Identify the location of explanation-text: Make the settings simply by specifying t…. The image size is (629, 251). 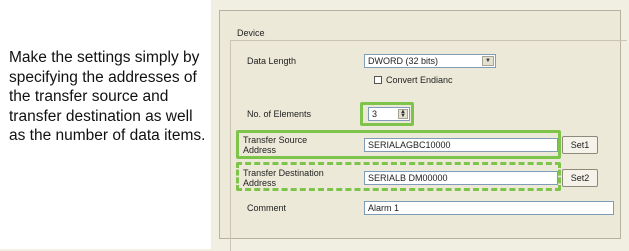
(107, 96).